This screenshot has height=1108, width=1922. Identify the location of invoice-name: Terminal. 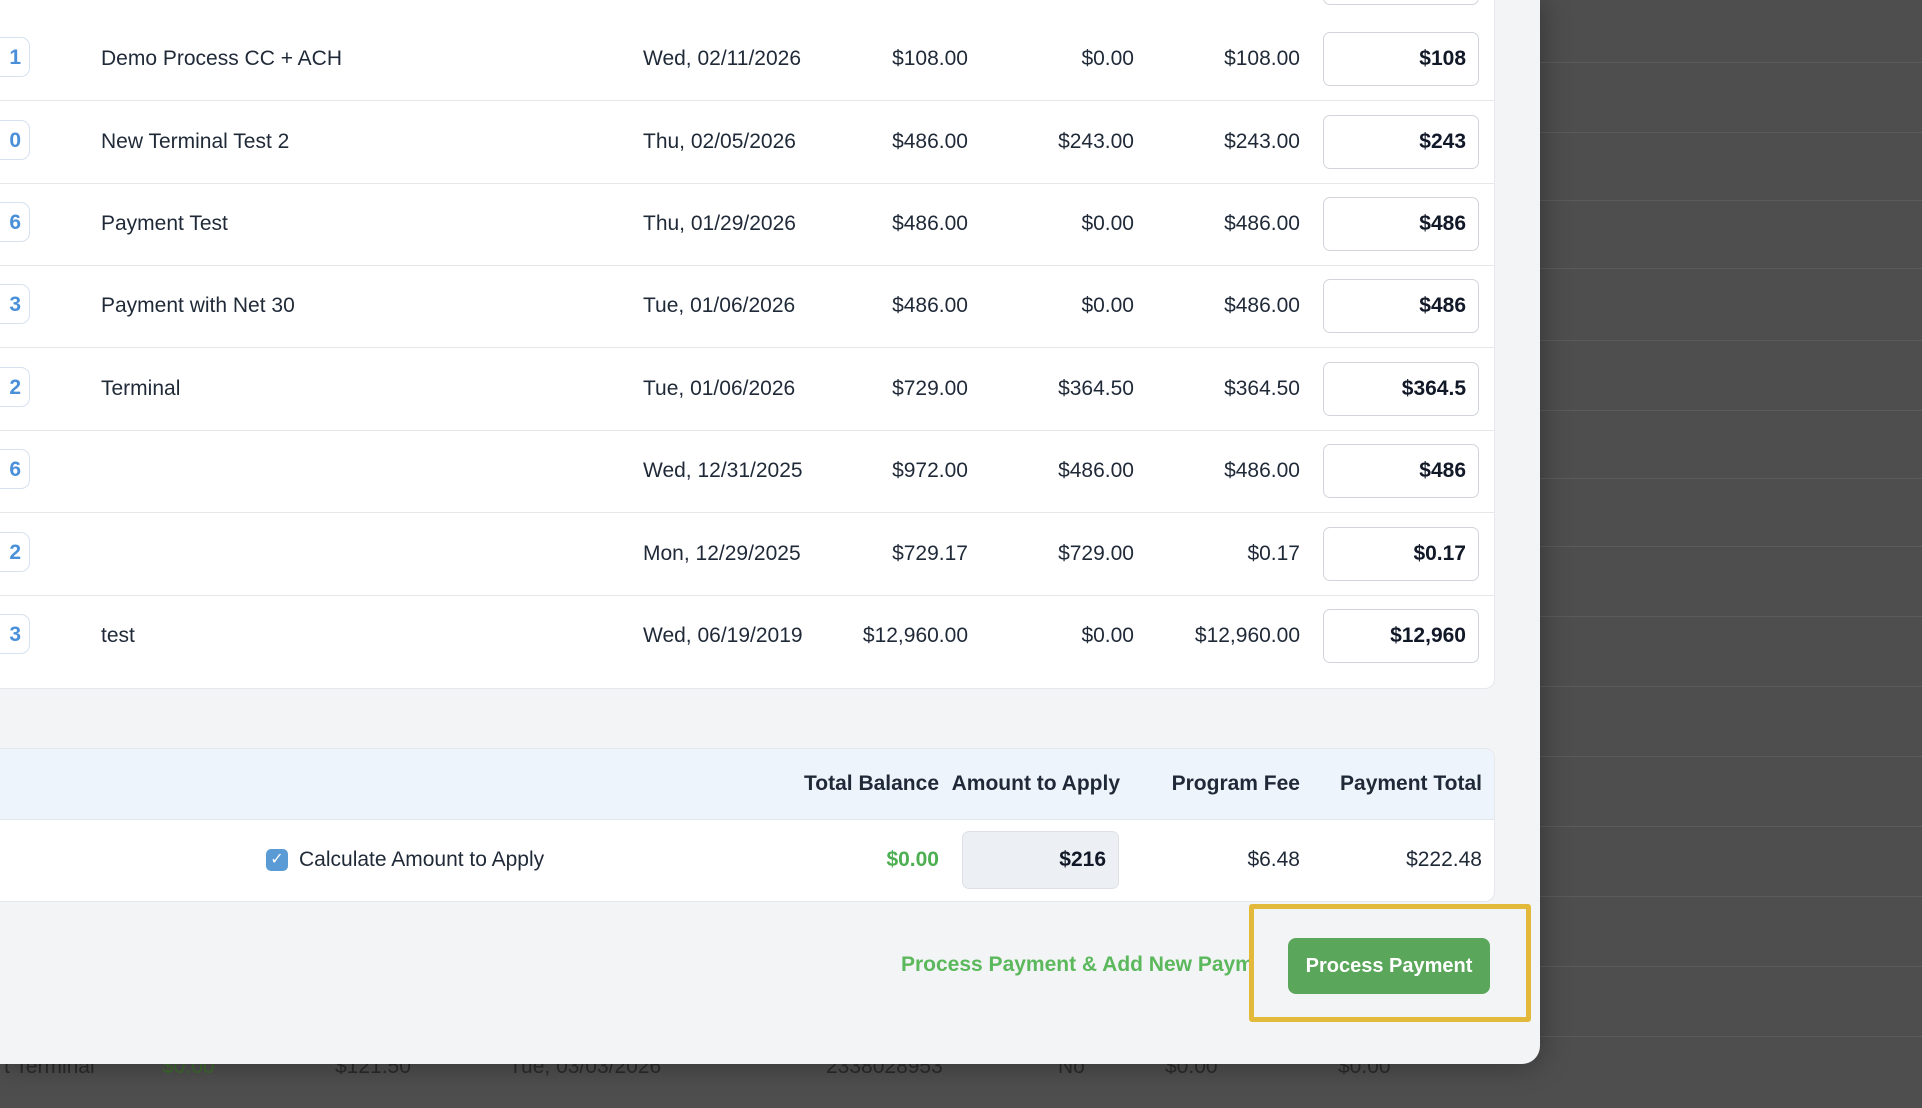
(141, 388).